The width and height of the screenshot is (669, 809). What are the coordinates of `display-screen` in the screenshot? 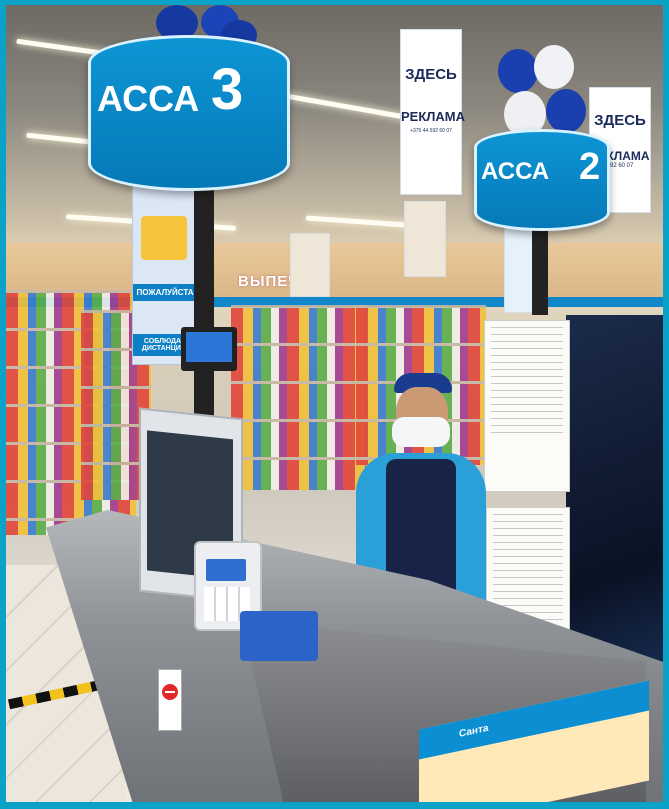 It's located at (209, 347).